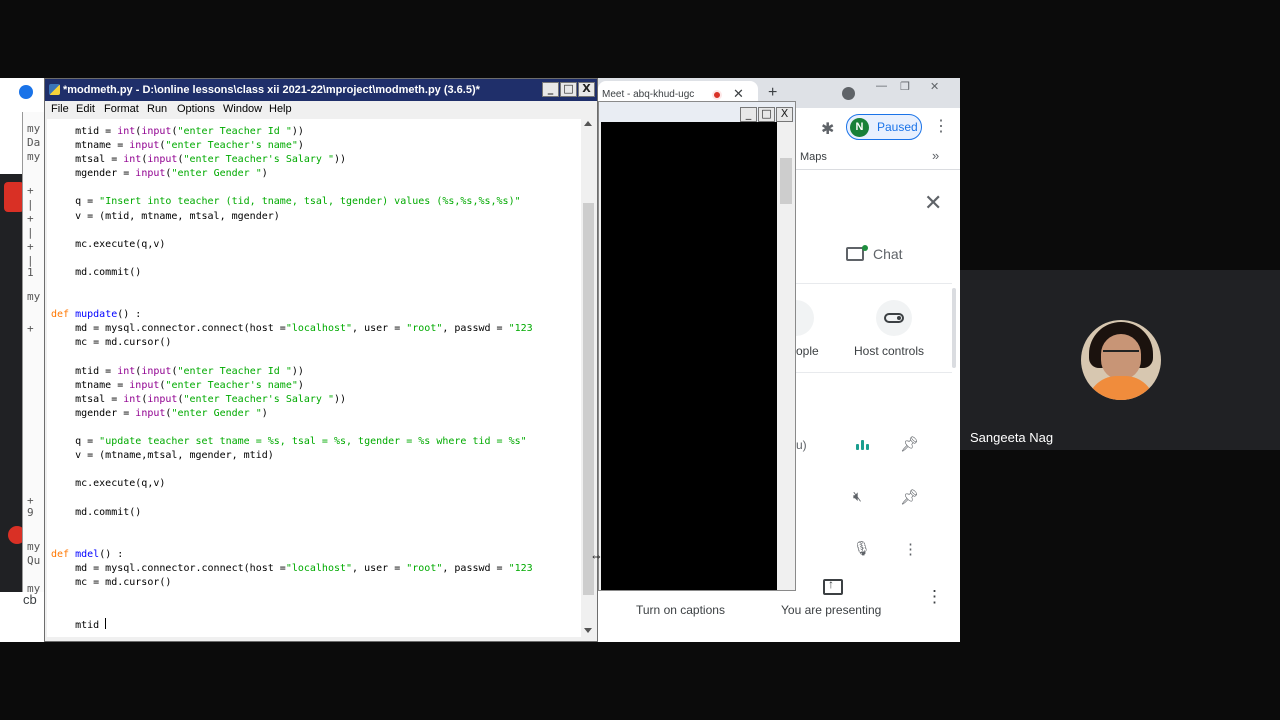 The image size is (1280, 720). I want to click on python-icon, so click(54, 89).